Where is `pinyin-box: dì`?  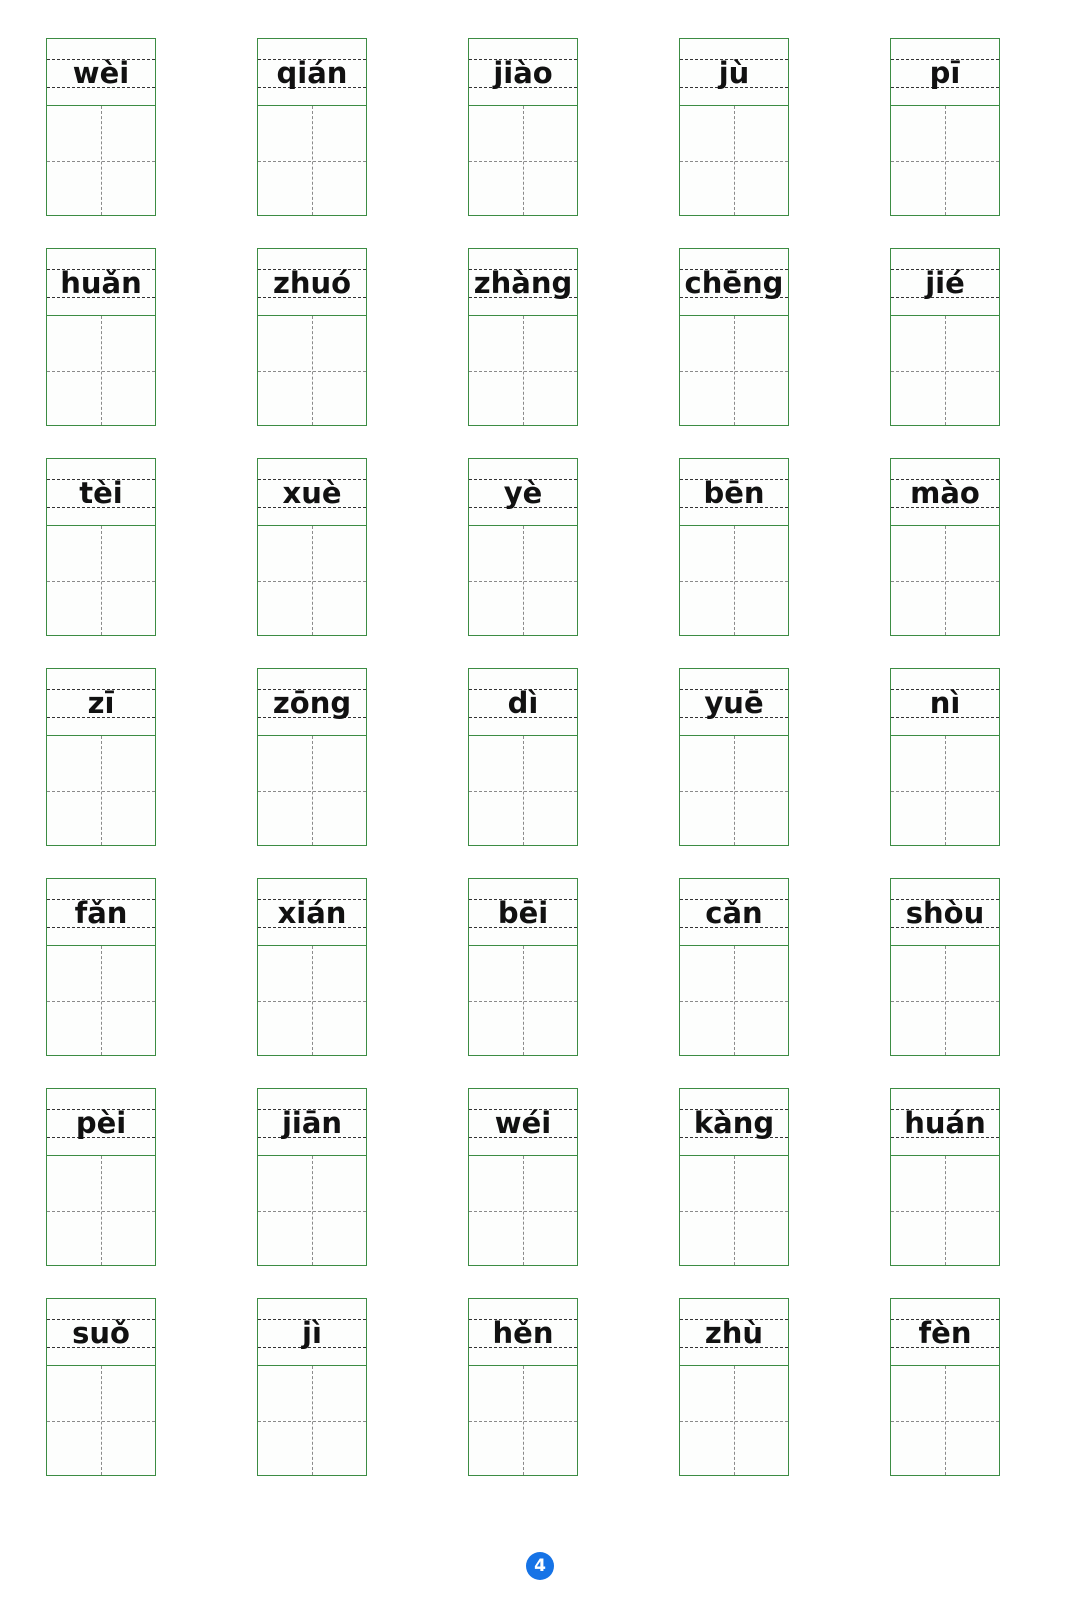
pinyin-box: dì is located at coordinates (523, 702).